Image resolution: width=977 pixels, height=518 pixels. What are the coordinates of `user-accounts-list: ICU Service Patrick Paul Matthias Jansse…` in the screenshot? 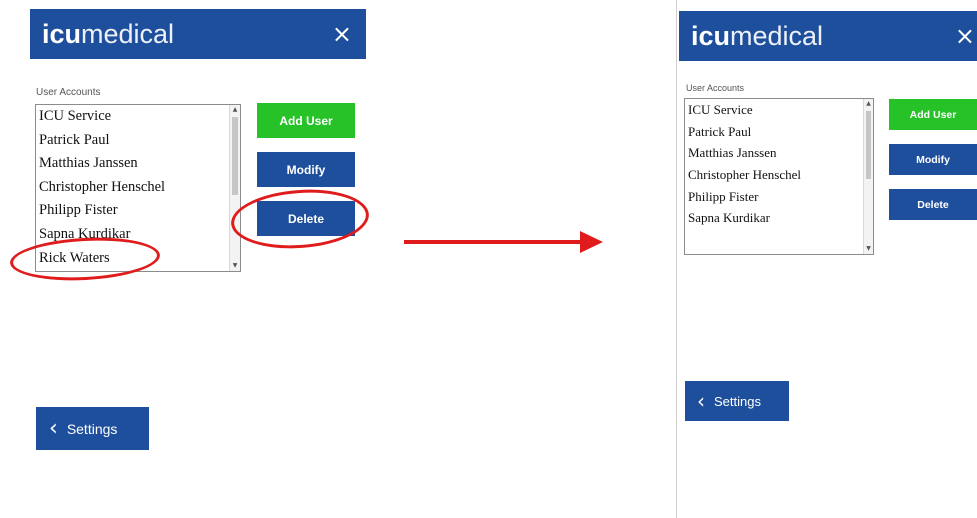 It's located at (779, 176).